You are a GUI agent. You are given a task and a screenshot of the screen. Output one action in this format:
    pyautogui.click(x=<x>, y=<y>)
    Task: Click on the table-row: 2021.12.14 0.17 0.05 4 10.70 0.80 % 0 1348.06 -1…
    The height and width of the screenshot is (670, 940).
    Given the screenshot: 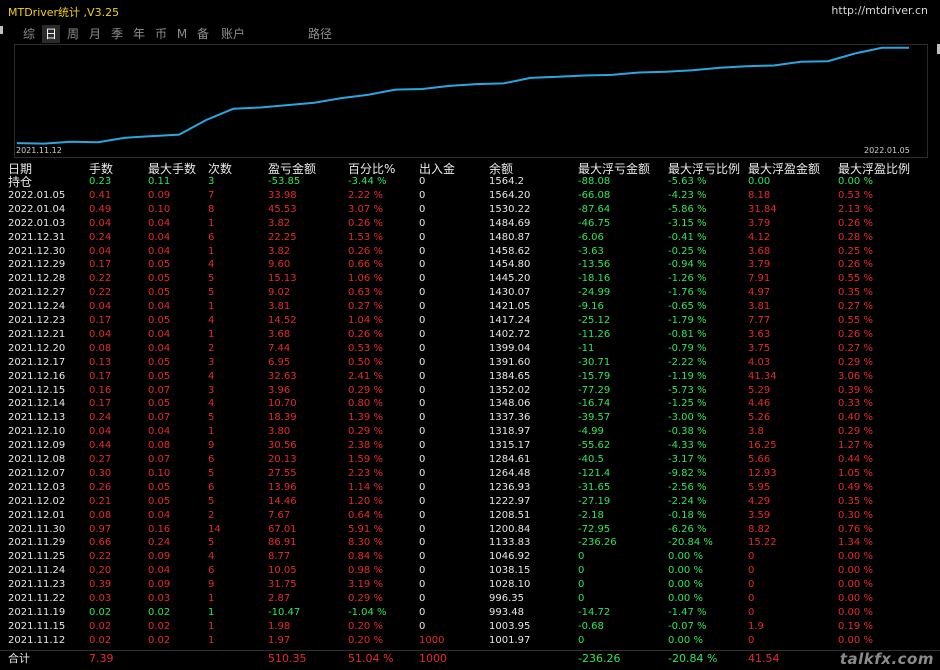 What is the action you would take?
    pyautogui.click(x=470, y=404)
    